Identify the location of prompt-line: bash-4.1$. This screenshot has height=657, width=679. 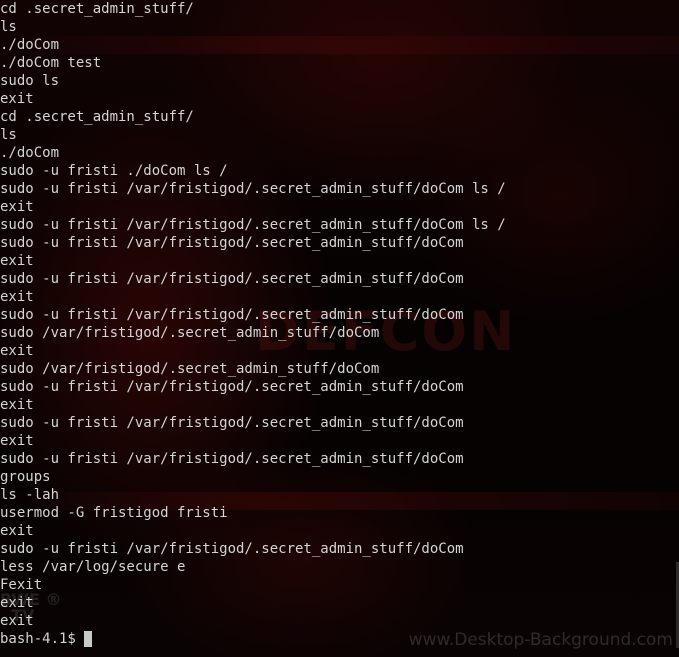
(253, 639).